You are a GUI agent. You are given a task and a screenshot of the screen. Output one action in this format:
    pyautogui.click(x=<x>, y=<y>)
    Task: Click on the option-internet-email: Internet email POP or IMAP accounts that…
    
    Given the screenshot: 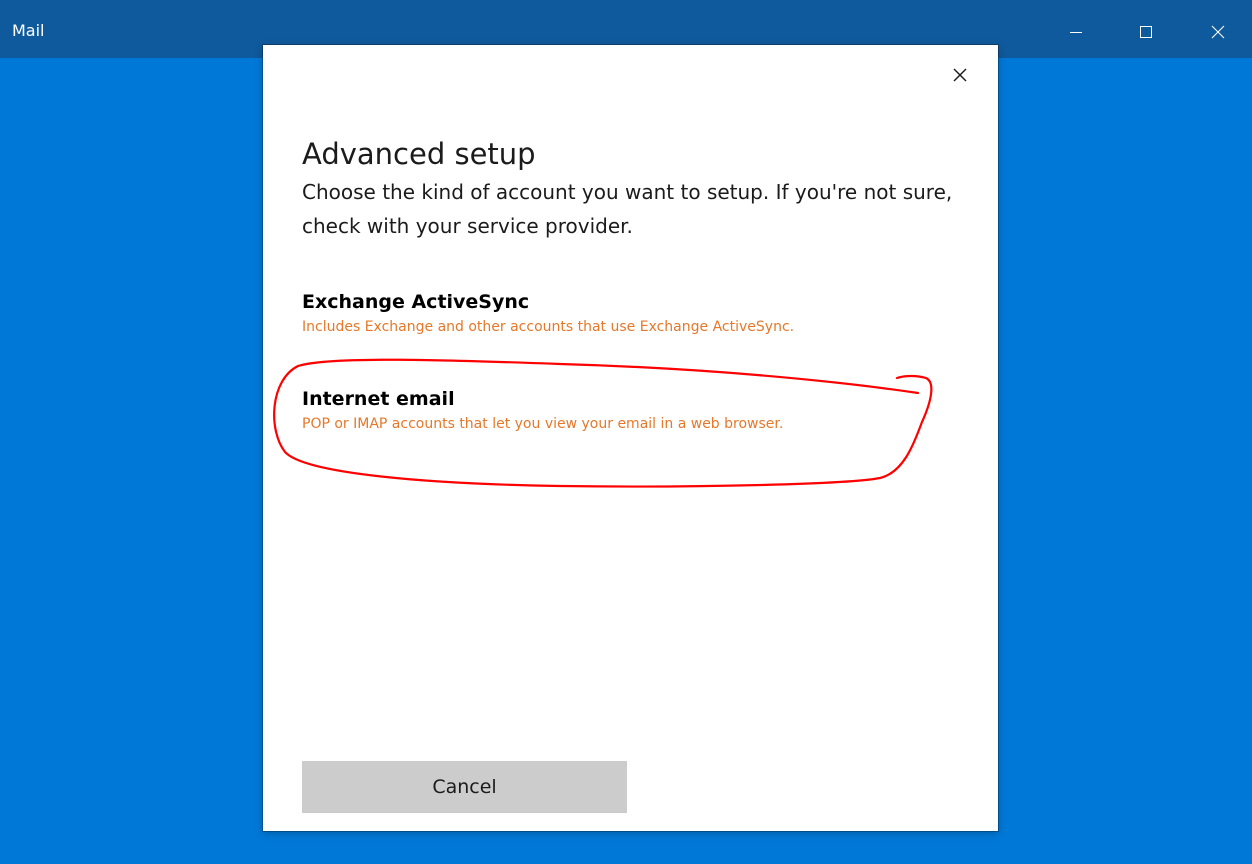 What is the action you would take?
    pyautogui.click(x=622, y=410)
    